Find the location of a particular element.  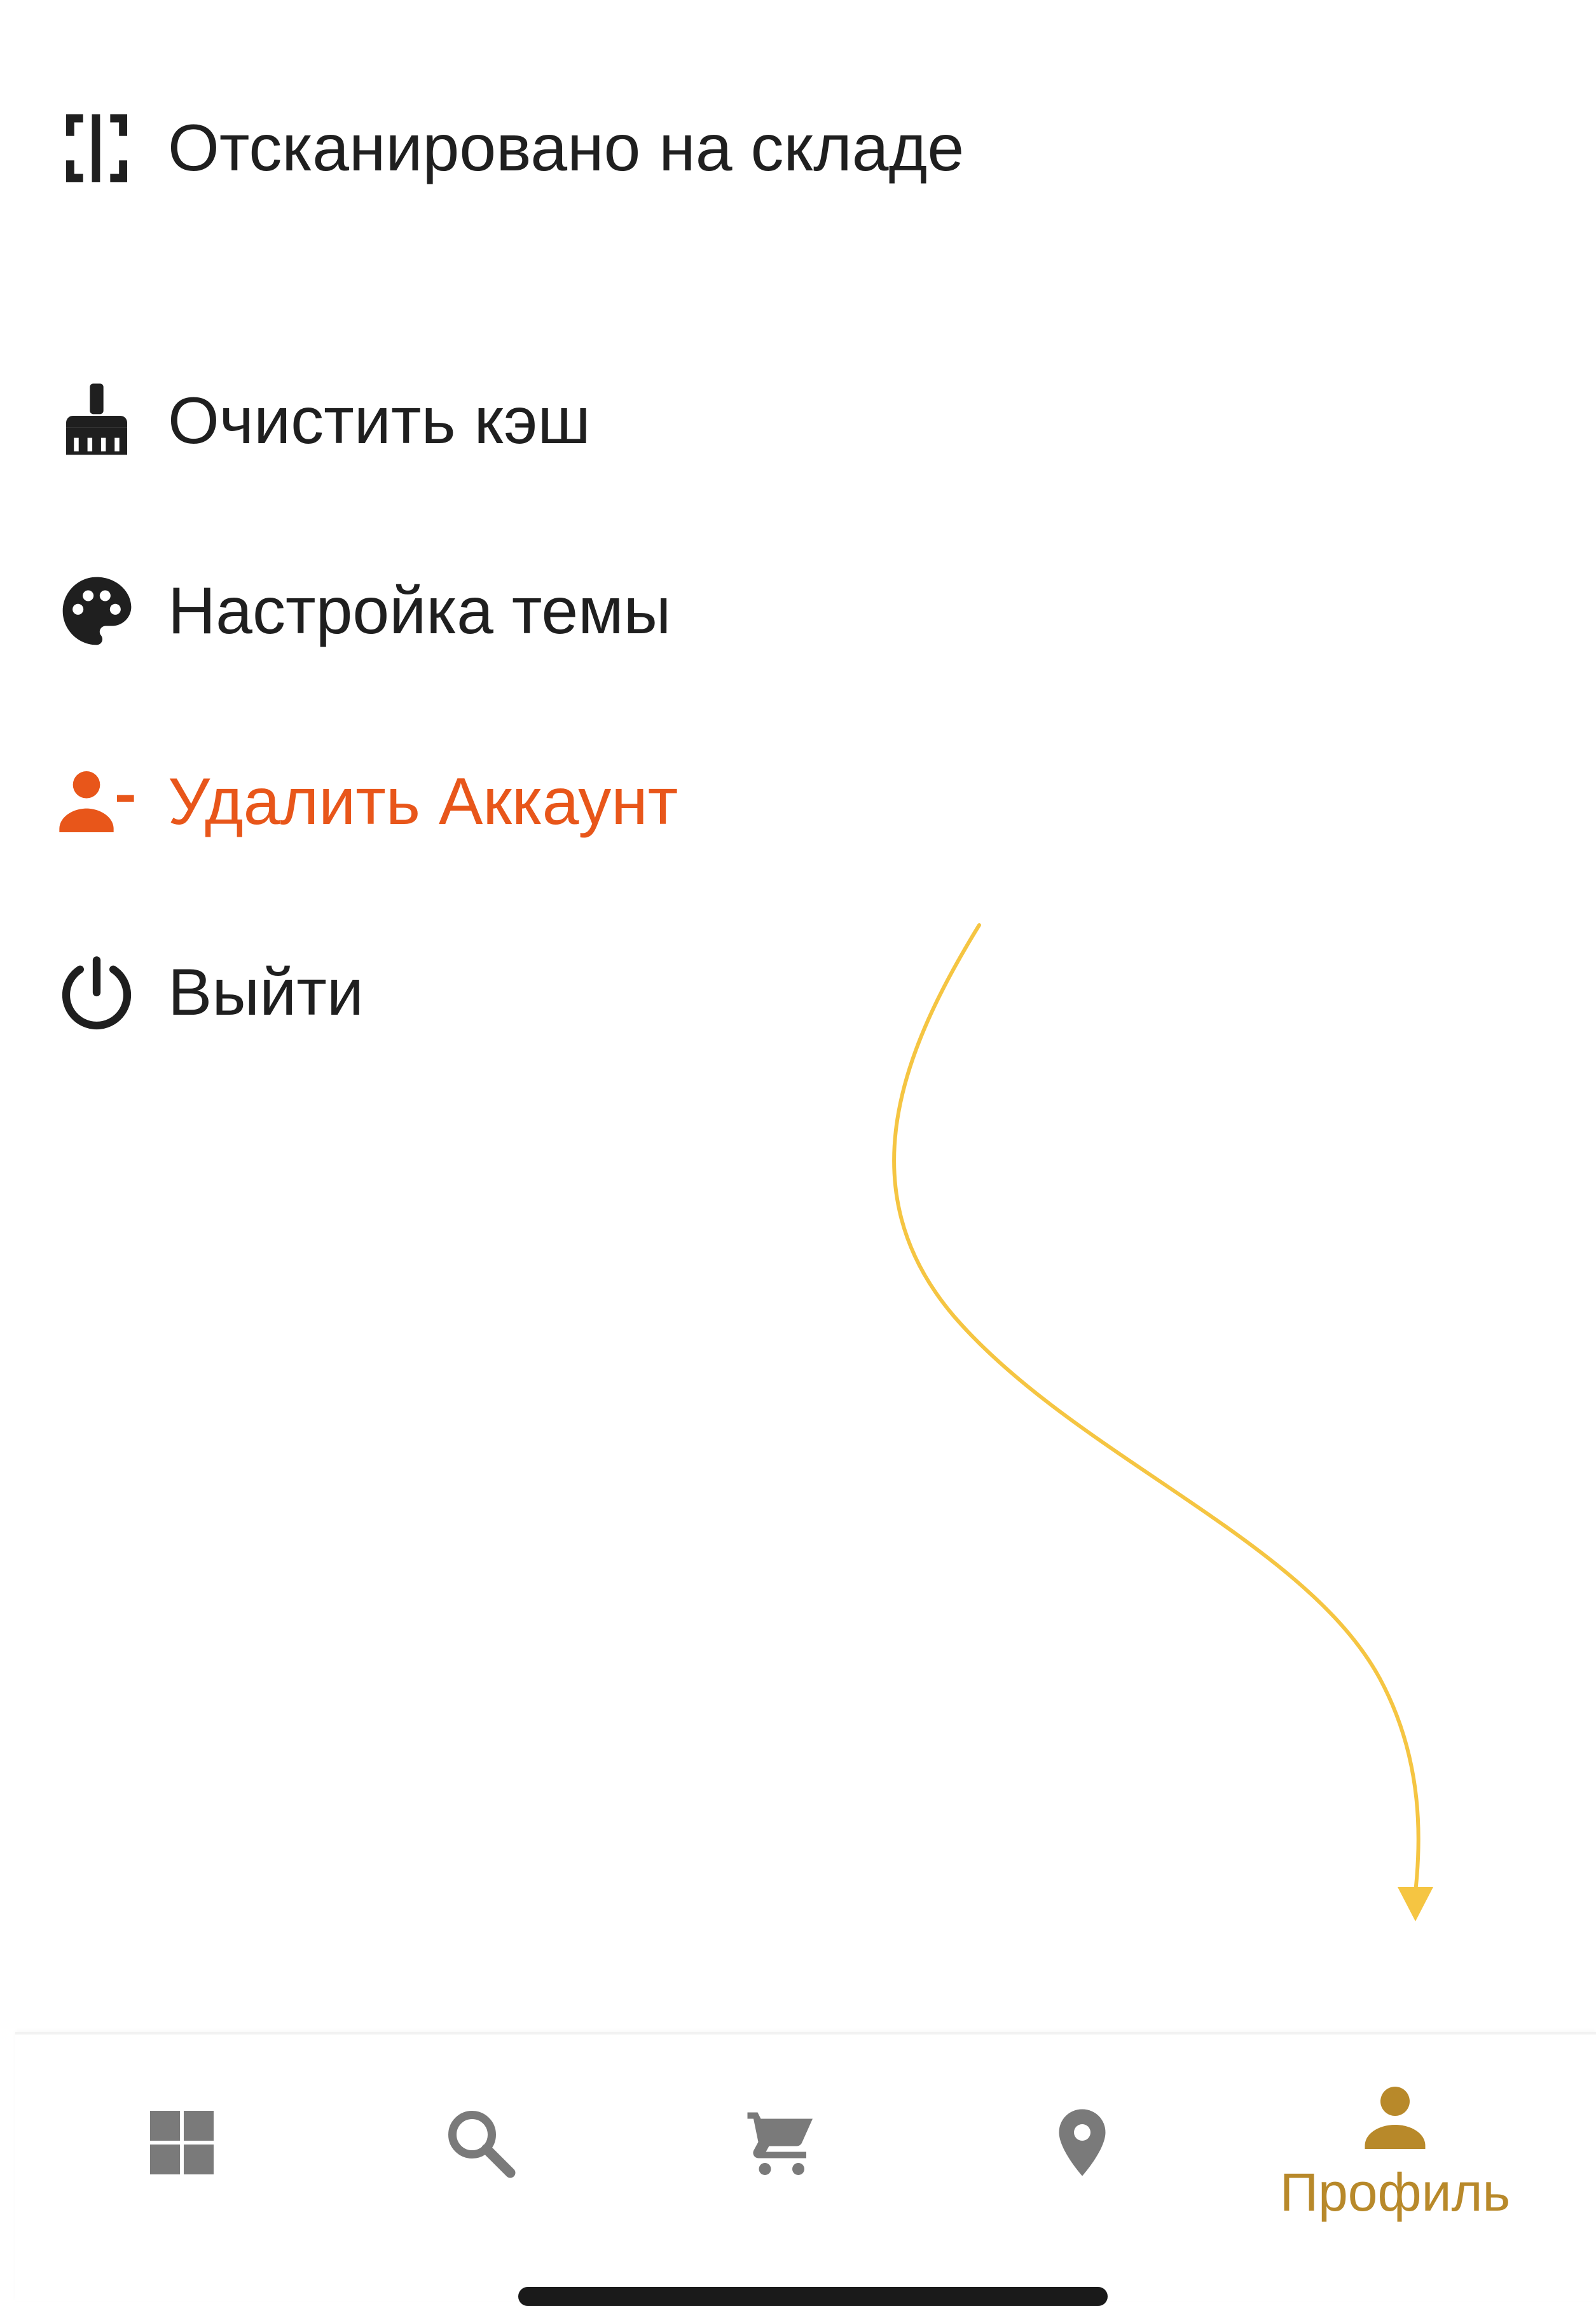

home-indicator is located at coordinates (813, 2296).